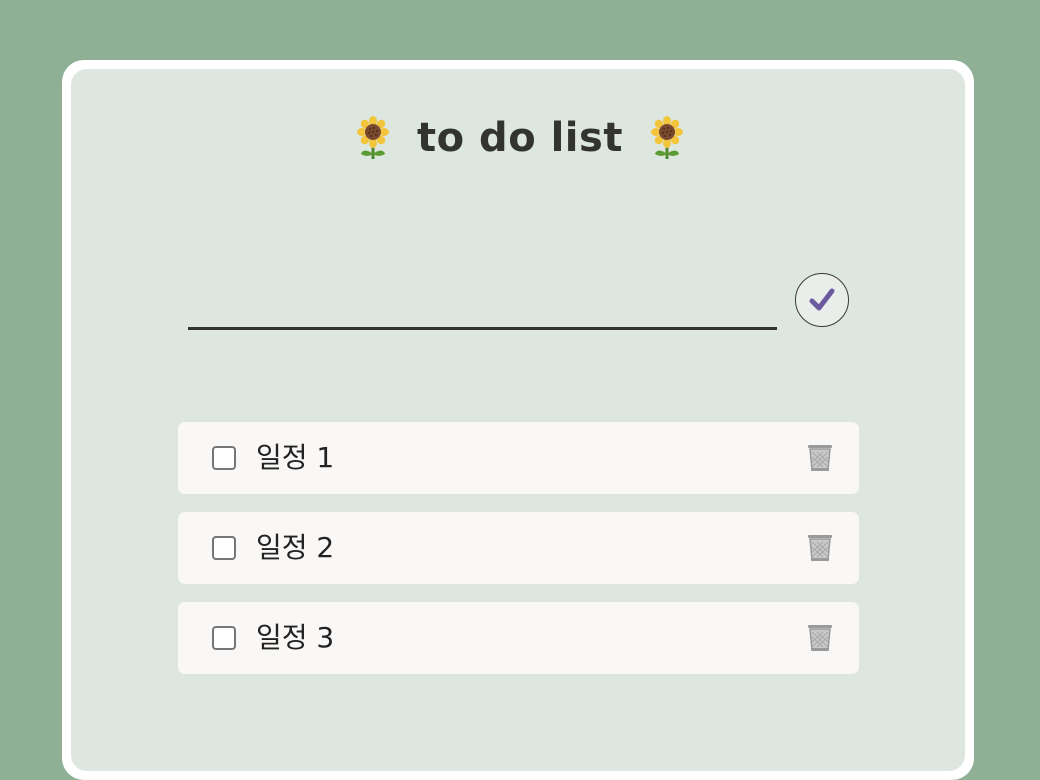  I want to click on todo-label: 일정 3, so click(295, 637).